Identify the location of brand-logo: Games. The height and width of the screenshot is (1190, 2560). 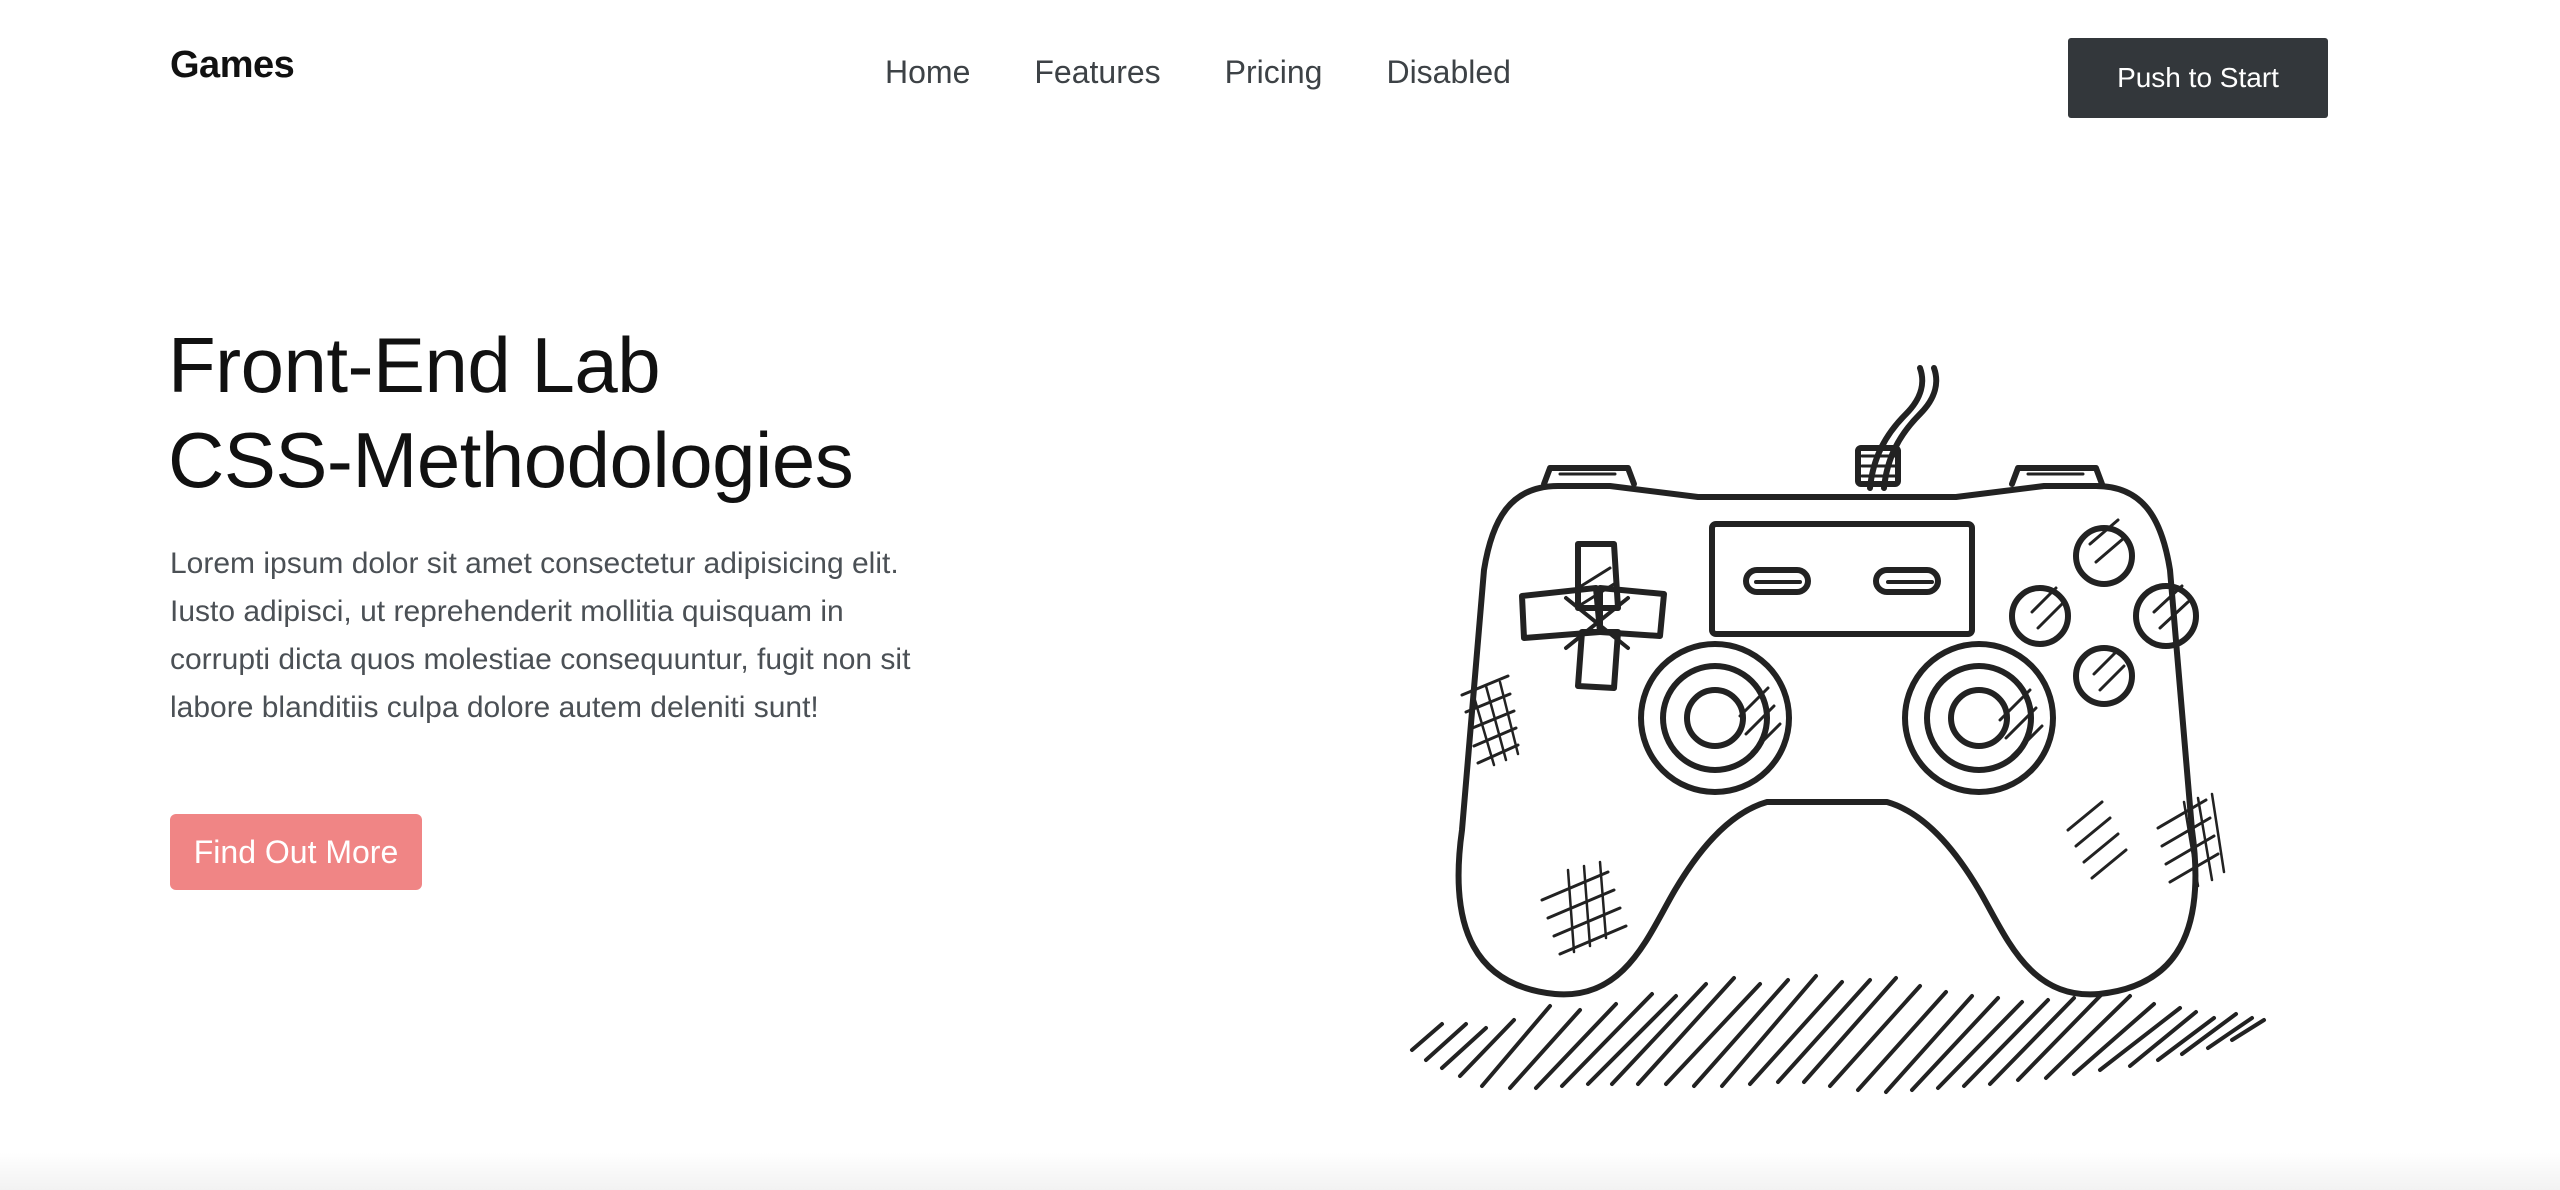
(232, 65).